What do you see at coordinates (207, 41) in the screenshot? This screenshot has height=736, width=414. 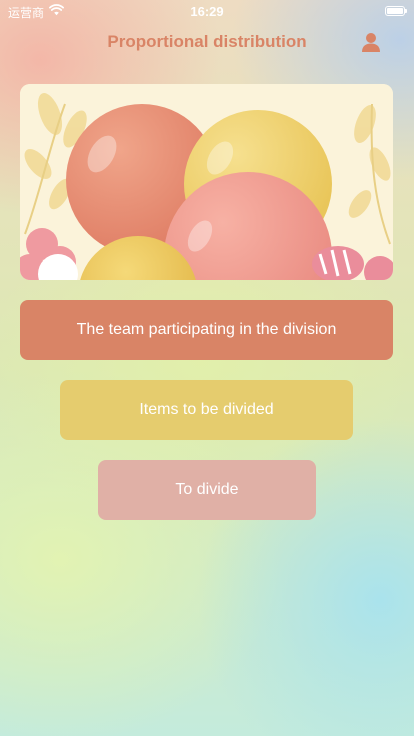 I see `page-title: Proportional distribution` at bounding box center [207, 41].